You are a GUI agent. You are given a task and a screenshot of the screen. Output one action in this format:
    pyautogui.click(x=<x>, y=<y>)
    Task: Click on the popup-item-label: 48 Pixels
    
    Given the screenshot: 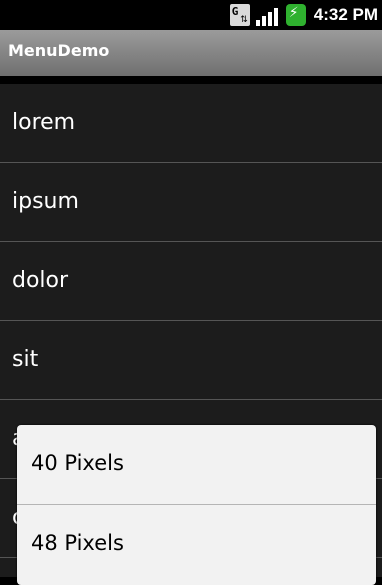 What is the action you would take?
    pyautogui.click(x=77, y=543)
    